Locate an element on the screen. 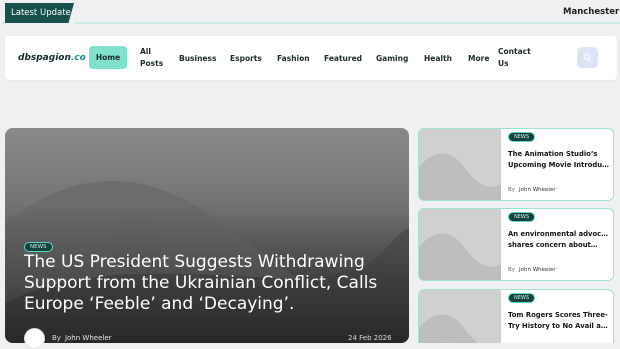 This screenshot has height=349, width=620. hero-category-badge: NEWS is located at coordinates (38, 242).